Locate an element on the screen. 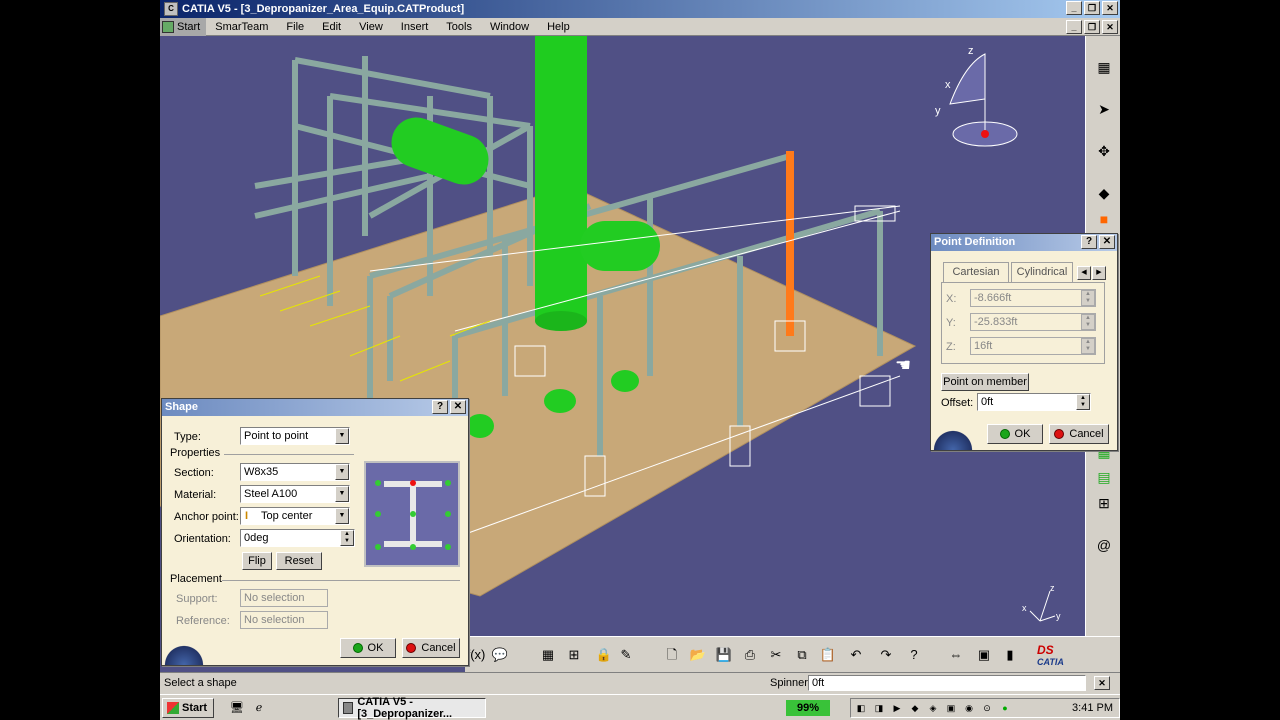 This screenshot has height=720, width=1280. reset-button: Reset is located at coordinates (299, 561).